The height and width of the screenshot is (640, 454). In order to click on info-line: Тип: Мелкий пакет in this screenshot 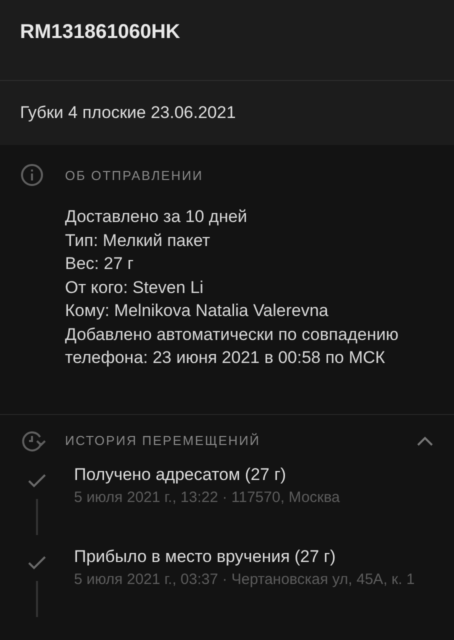, I will do `click(138, 241)`.